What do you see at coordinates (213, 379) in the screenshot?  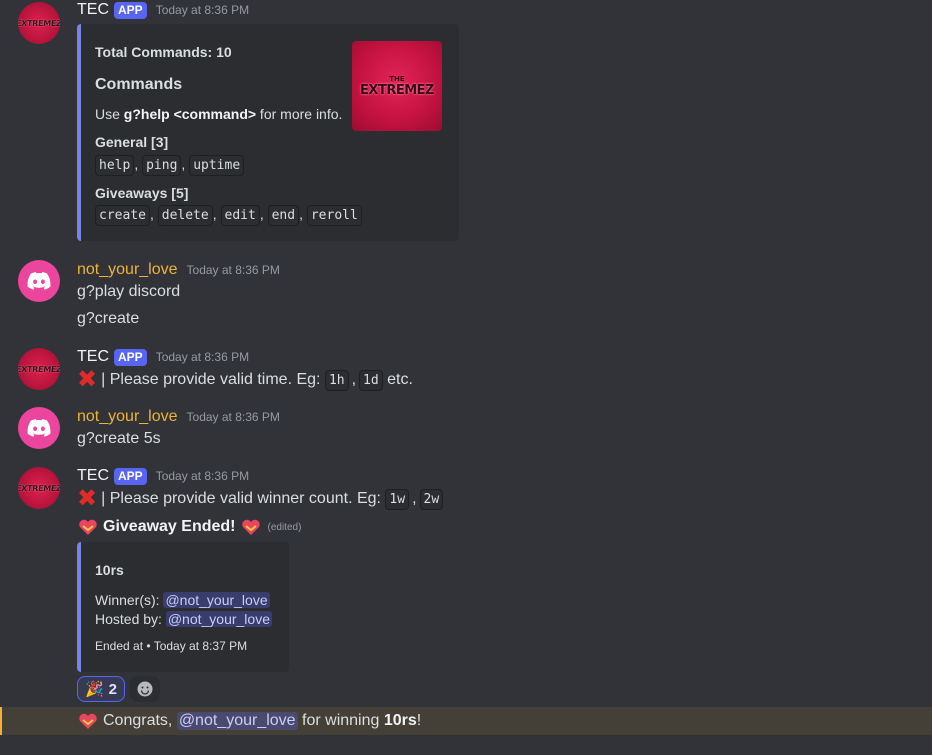 I see `error-text: | Please provide valid time. Eg:` at bounding box center [213, 379].